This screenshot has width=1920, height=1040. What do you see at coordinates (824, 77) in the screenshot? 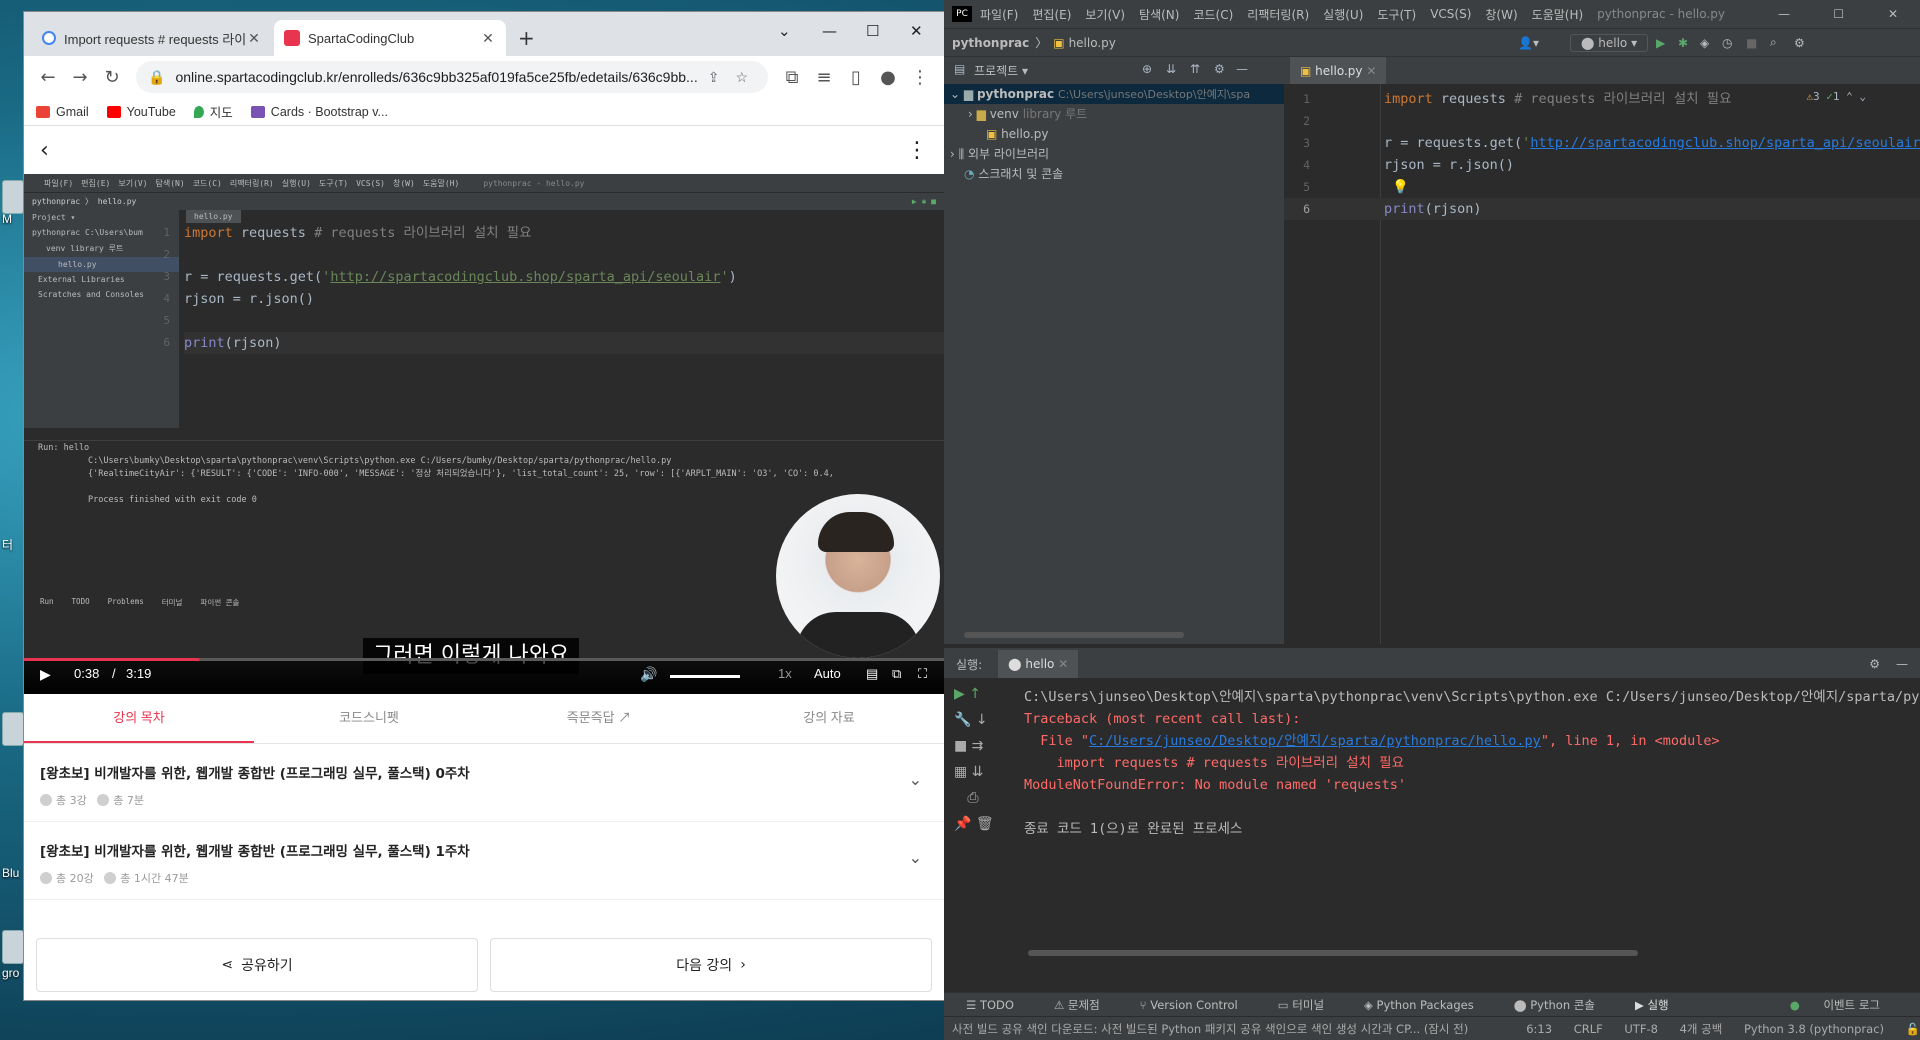
I see `media-icon: ≡` at bounding box center [824, 77].